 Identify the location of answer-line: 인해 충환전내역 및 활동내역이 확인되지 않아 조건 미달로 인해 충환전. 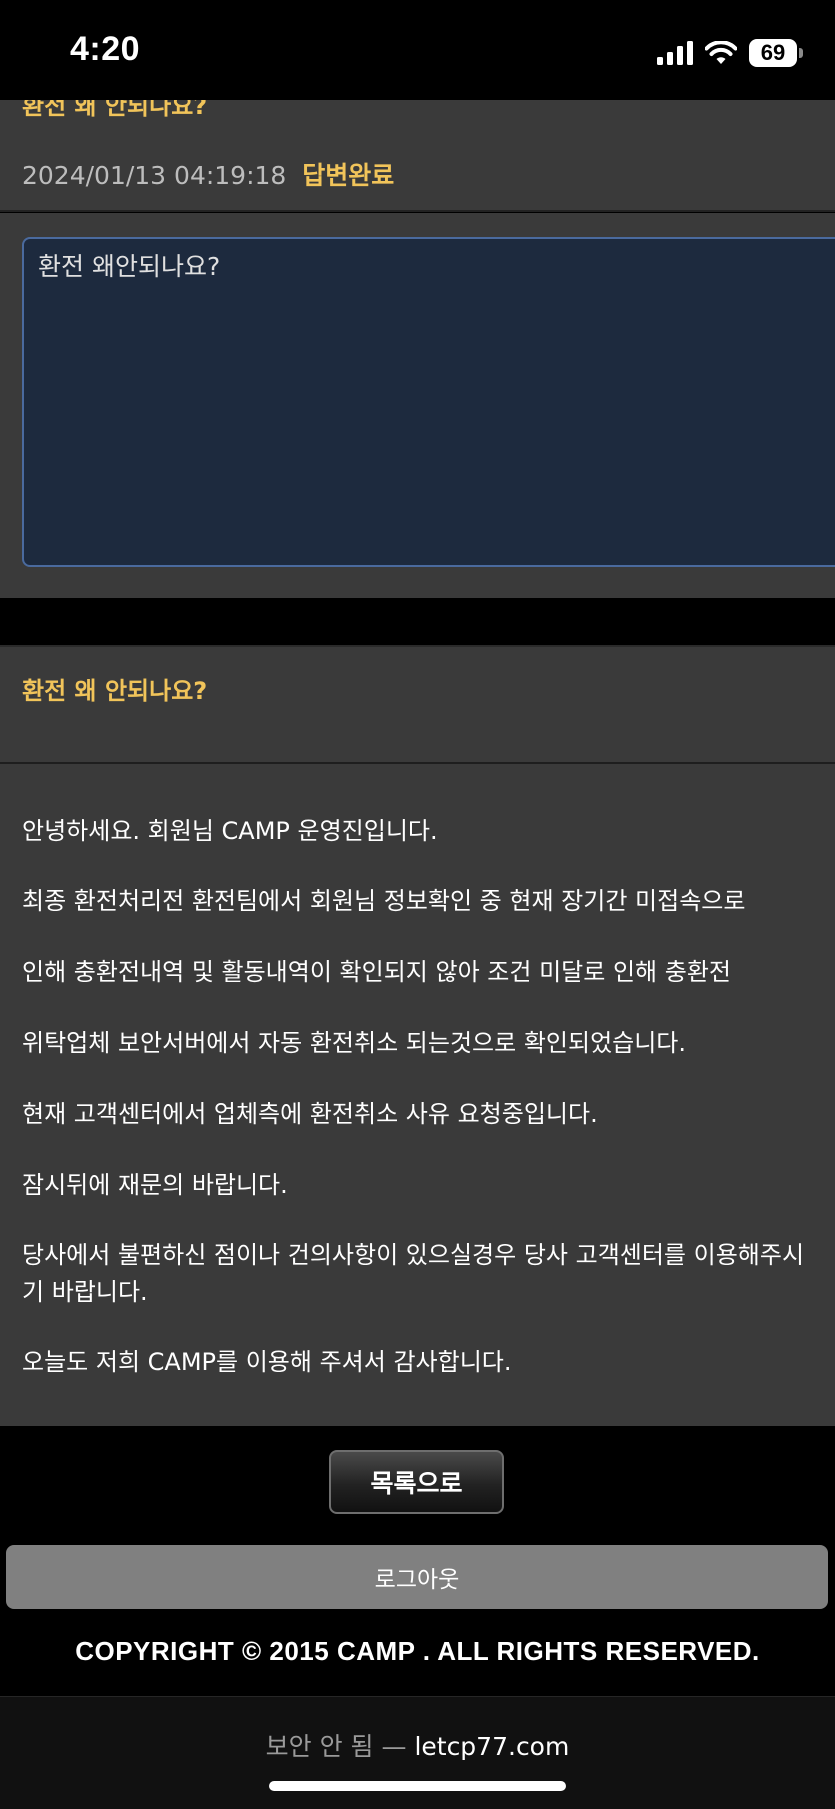
(376, 972).